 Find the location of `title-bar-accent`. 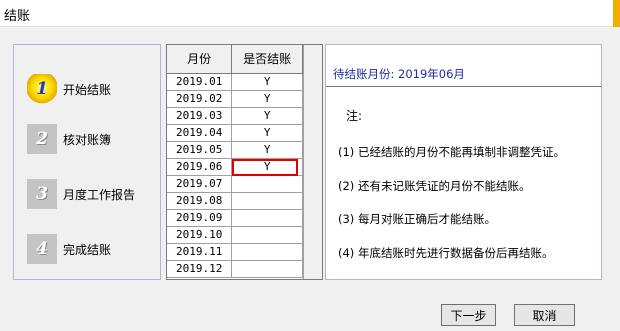

title-bar-accent is located at coordinates (616, 13).